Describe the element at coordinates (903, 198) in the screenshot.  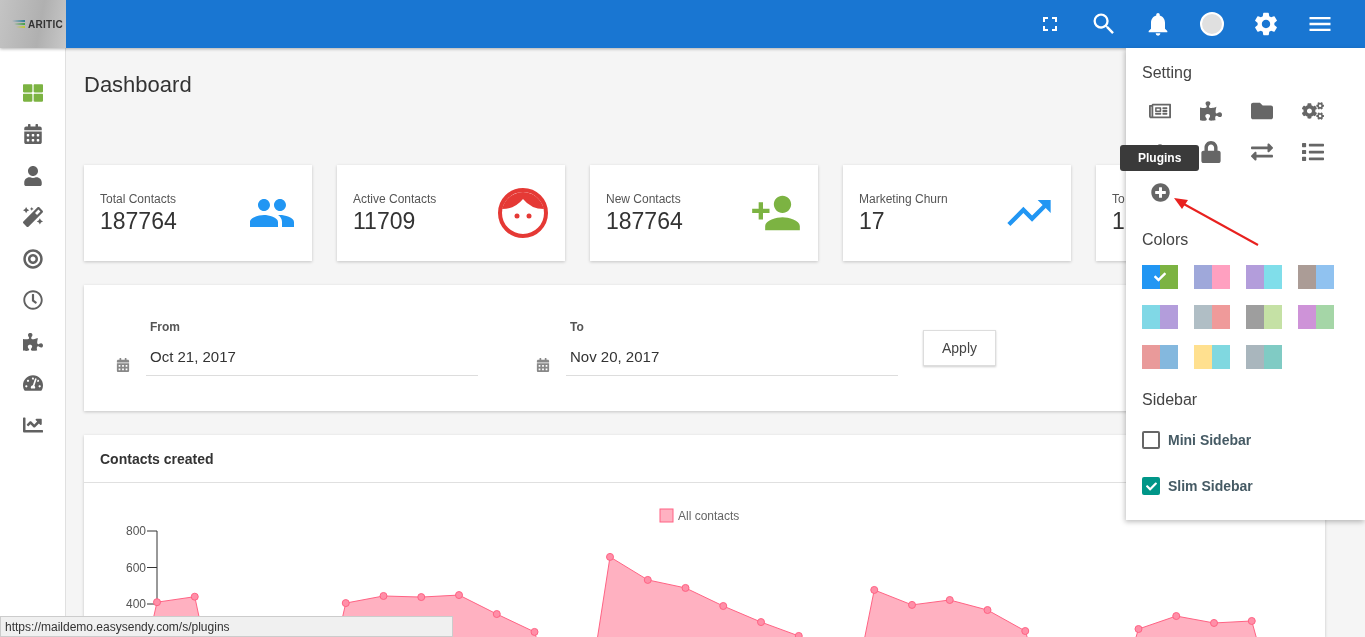
I see `stat-label: Marketing Churn` at that location.